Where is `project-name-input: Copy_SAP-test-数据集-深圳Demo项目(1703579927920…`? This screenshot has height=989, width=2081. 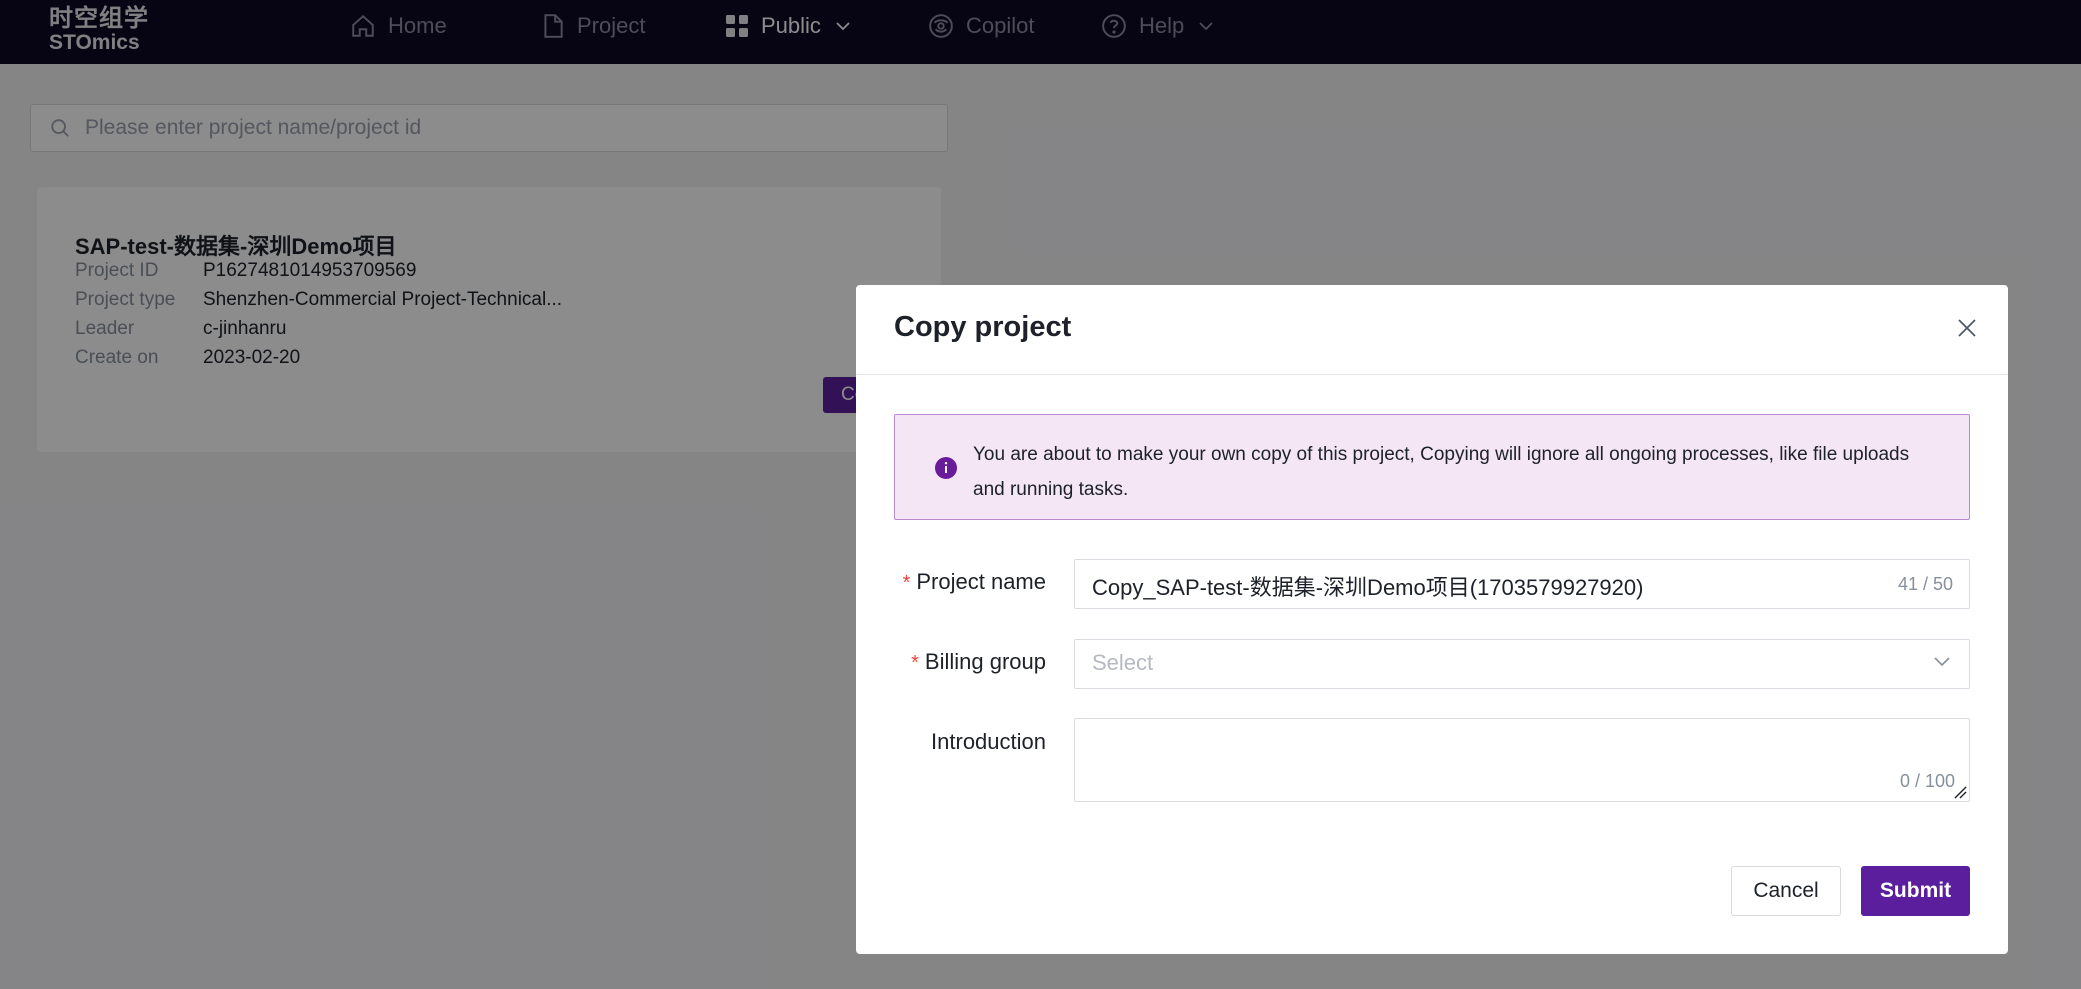 project-name-input: Copy_SAP-test-数据集-深圳Demo项目(1703579927920… is located at coordinates (1522, 584).